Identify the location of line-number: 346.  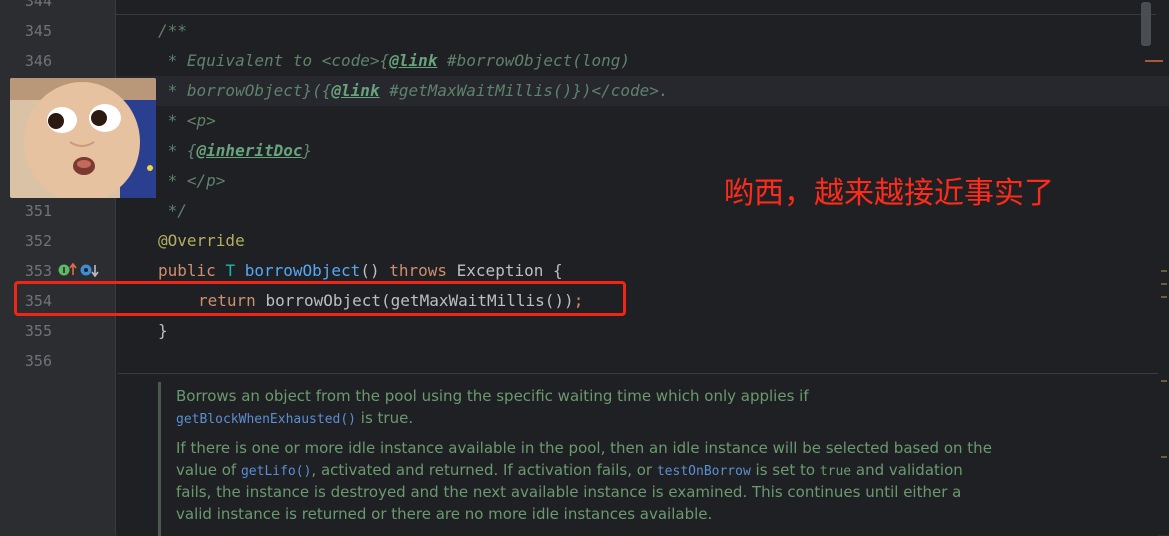
(38, 61).